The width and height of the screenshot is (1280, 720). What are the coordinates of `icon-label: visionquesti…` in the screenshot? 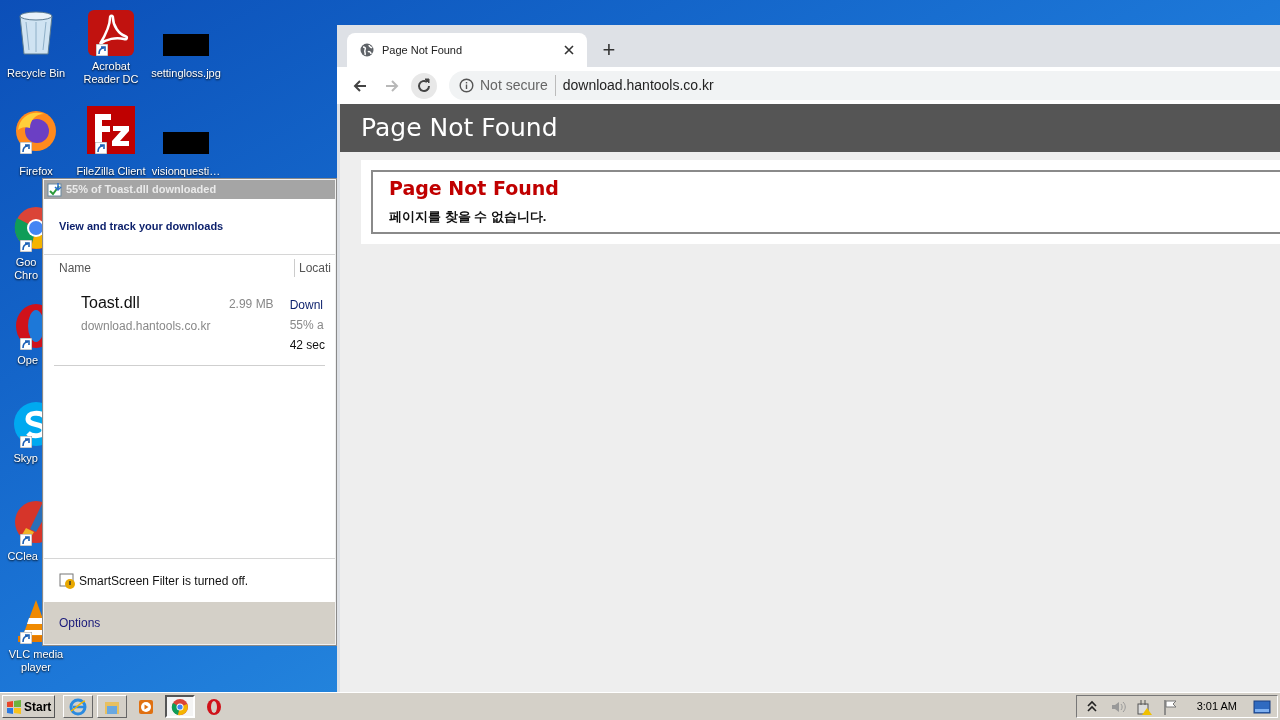 It's located at (186, 171).